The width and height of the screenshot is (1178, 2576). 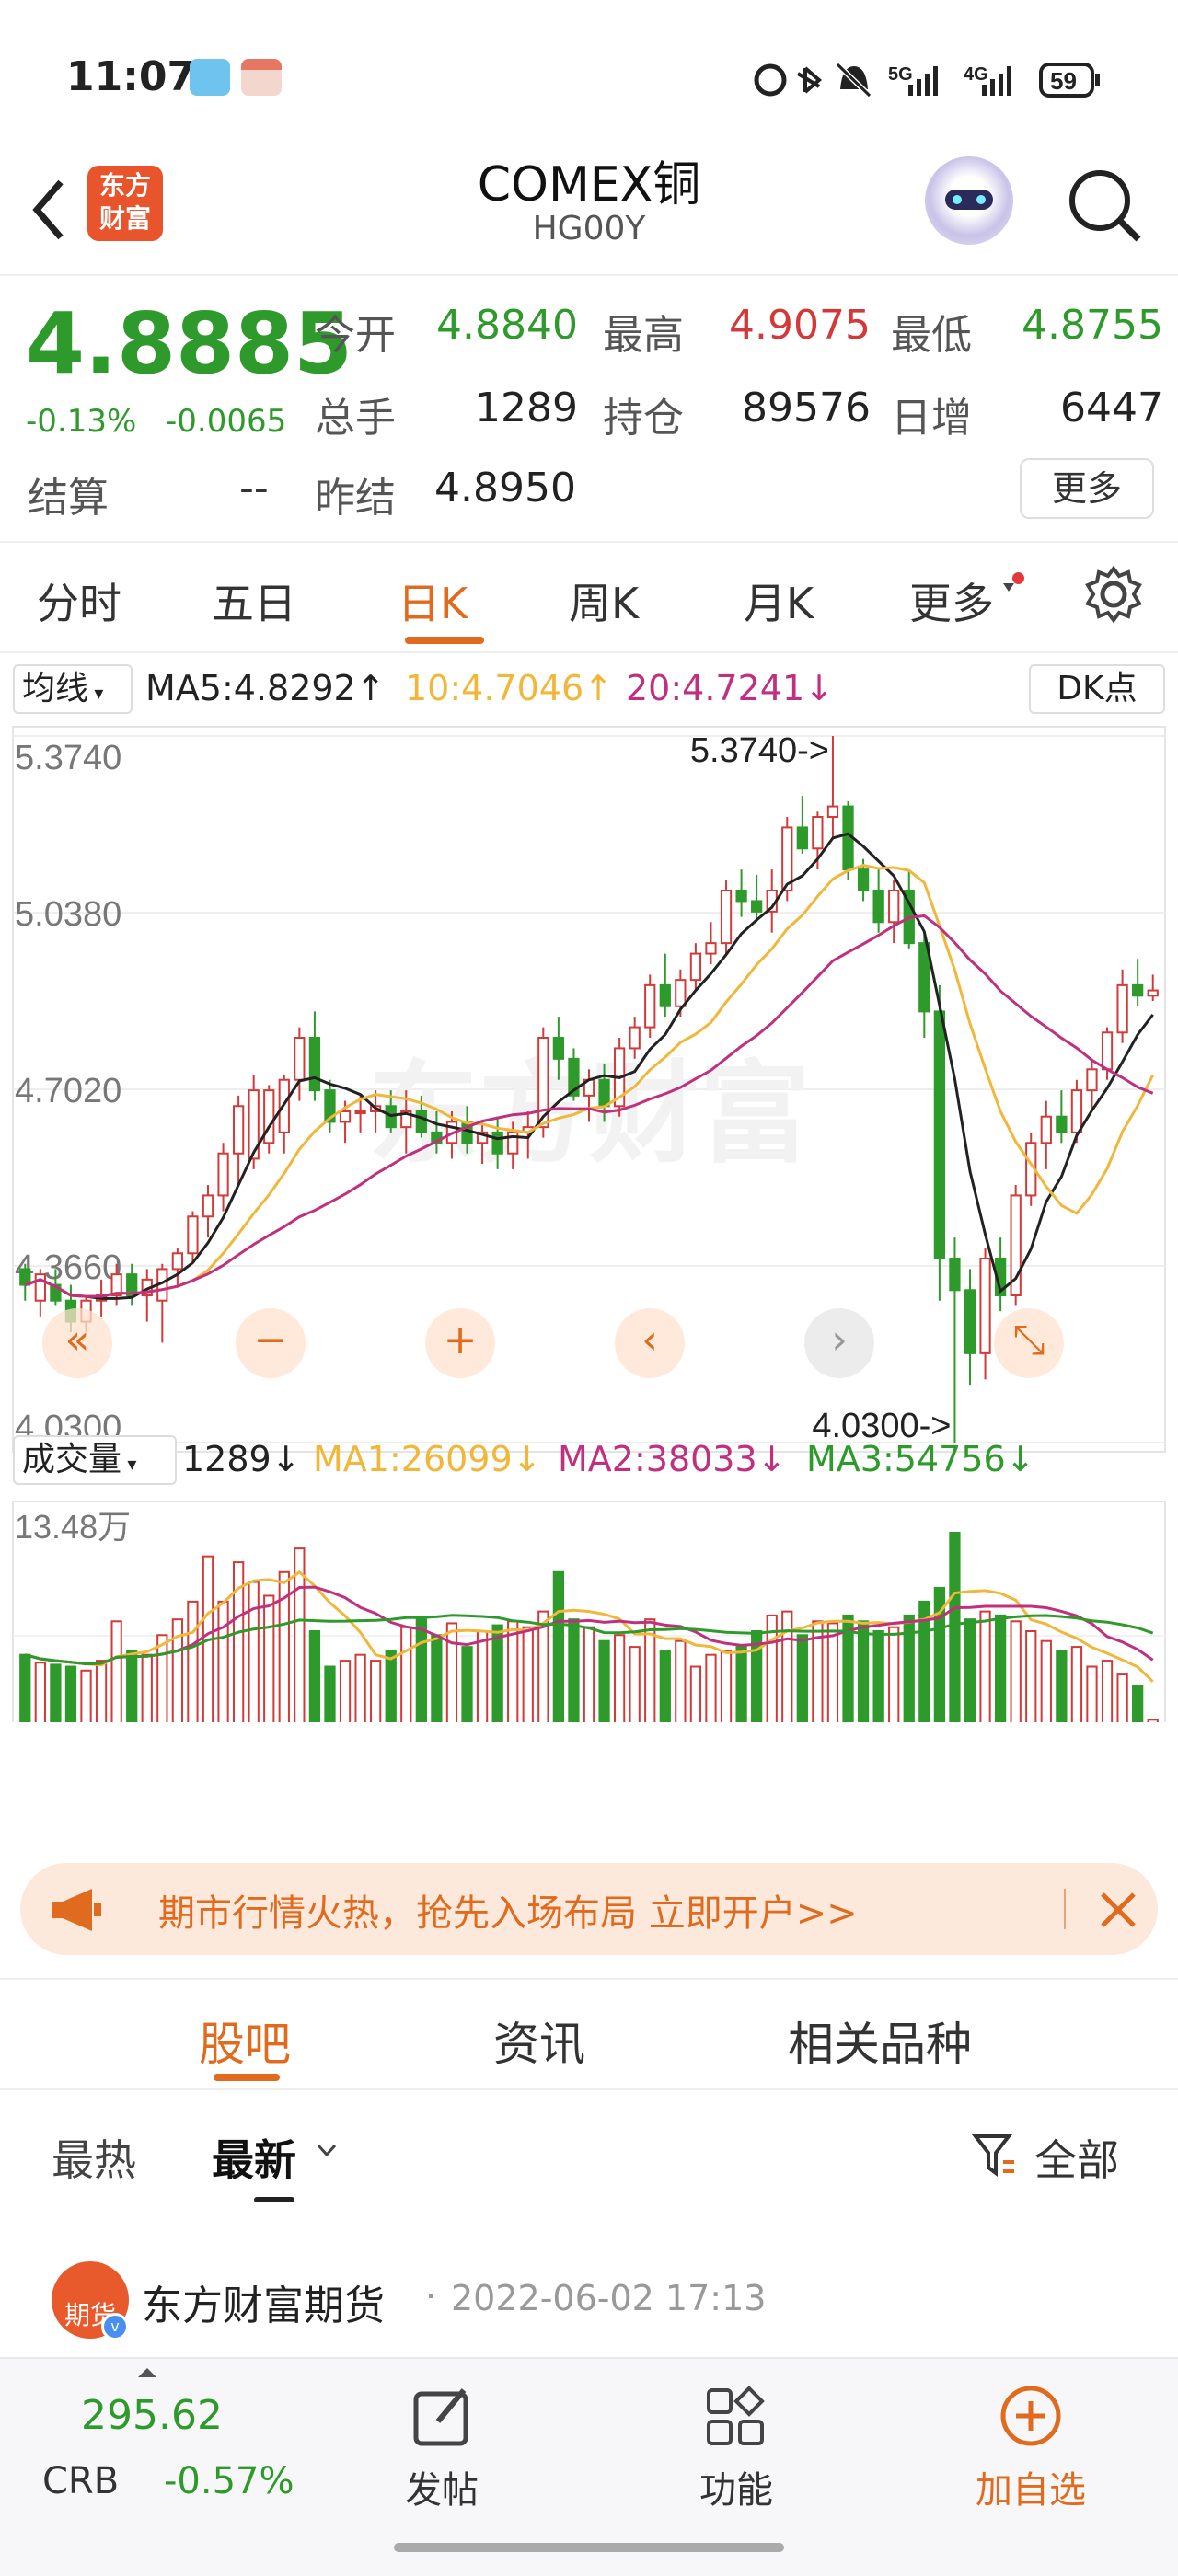 I want to click on post-item: 期货 v 东方财富期货 · 2022-06-02 17:13, so click(x=589, y=2283).